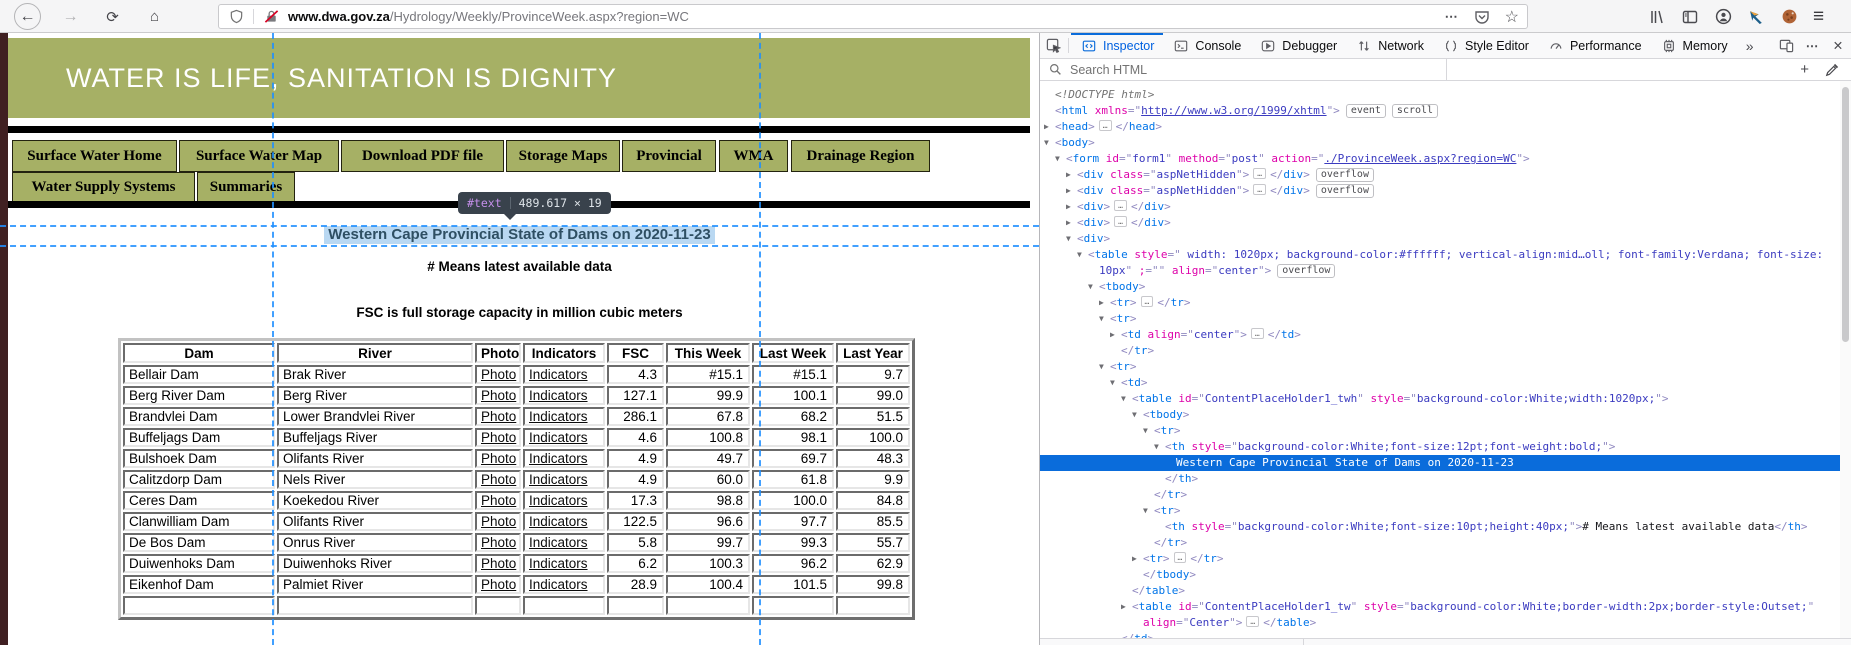  I want to click on markup-line: <!DOCTYPE html>, so click(1440, 95).